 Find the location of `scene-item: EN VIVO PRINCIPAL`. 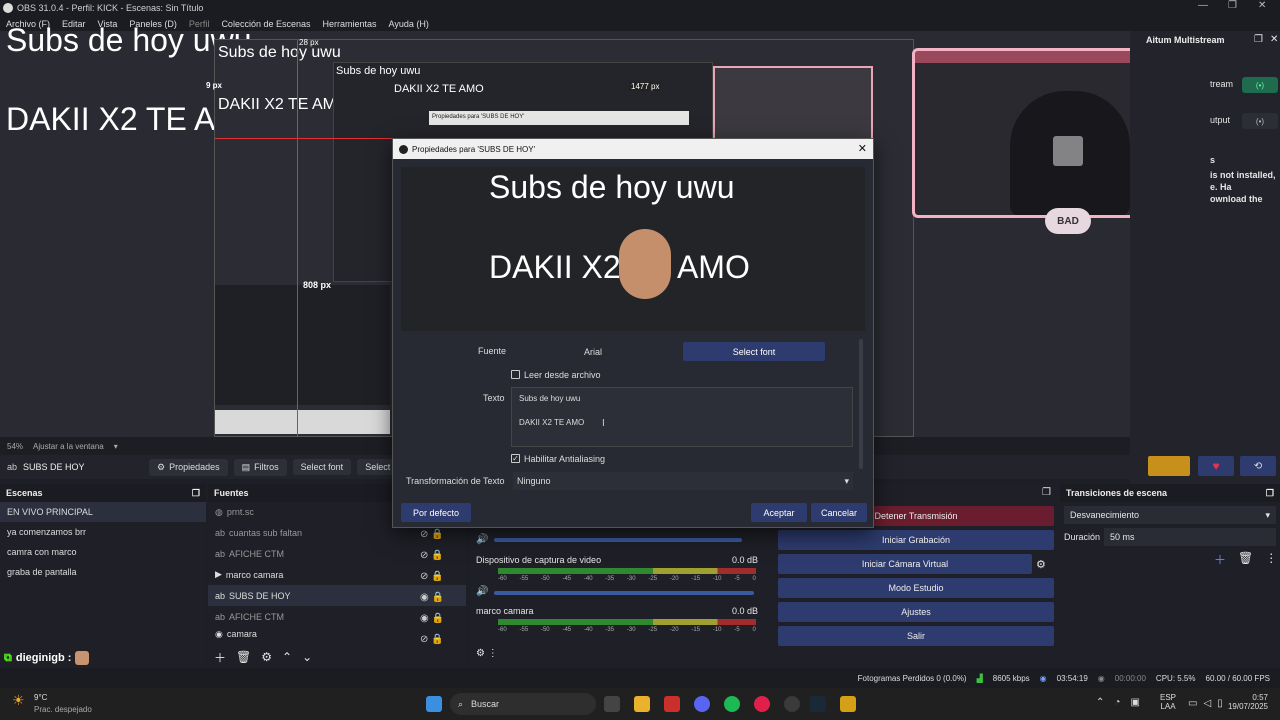

scene-item: EN VIVO PRINCIPAL is located at coordinates (103, 512).